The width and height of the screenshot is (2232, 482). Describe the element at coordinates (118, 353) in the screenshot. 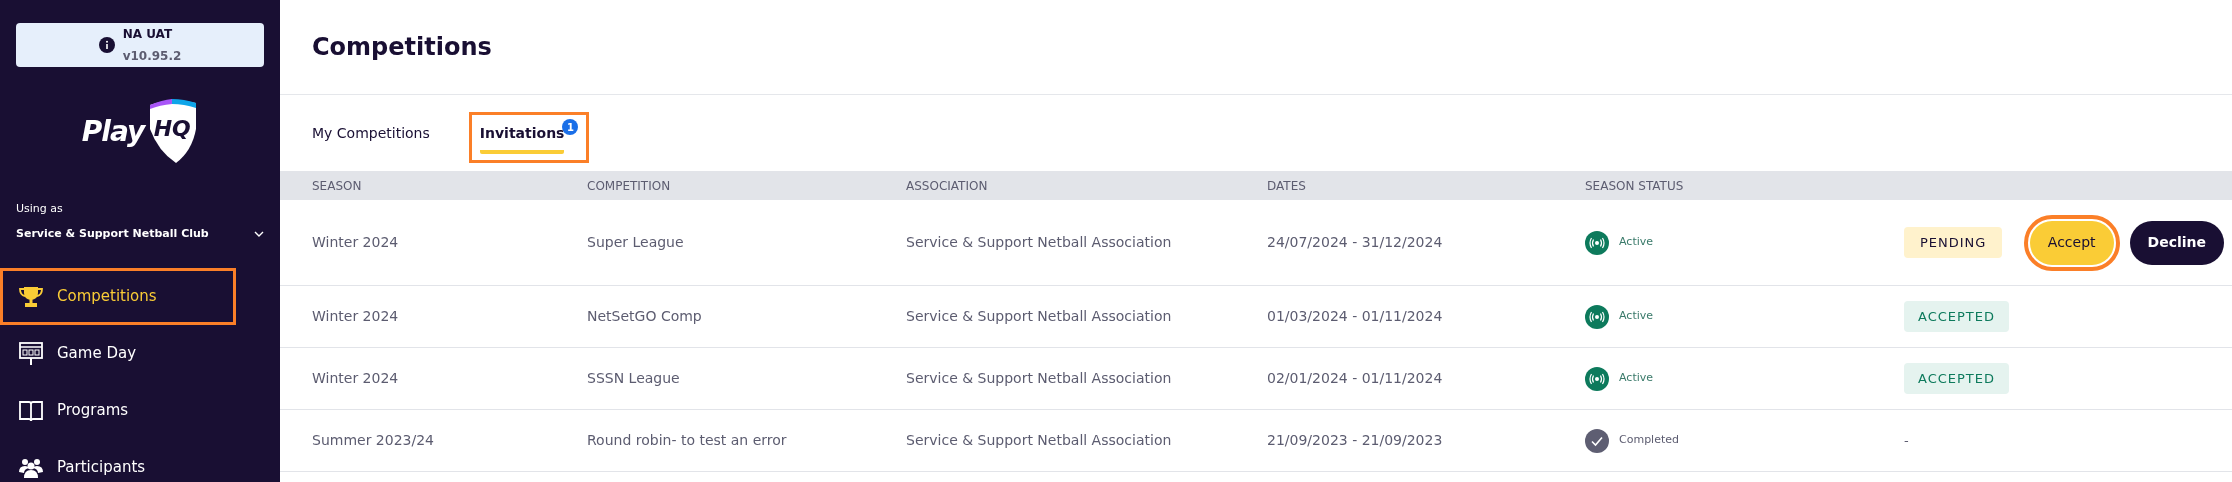

I see `sidebar-item: Game Day` at that location.